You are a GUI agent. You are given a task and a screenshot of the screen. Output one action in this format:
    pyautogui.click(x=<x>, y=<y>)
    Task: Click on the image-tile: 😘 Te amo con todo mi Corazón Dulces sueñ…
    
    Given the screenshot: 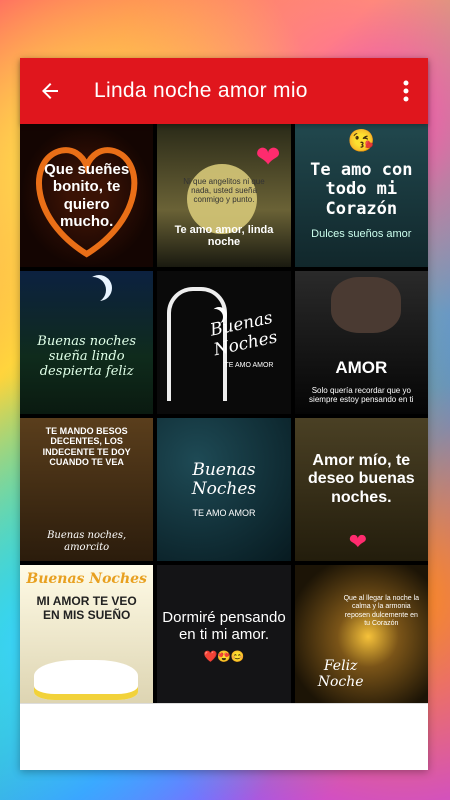 What is the action you would take?
    pyautogui.click(x=361, y=195)
    